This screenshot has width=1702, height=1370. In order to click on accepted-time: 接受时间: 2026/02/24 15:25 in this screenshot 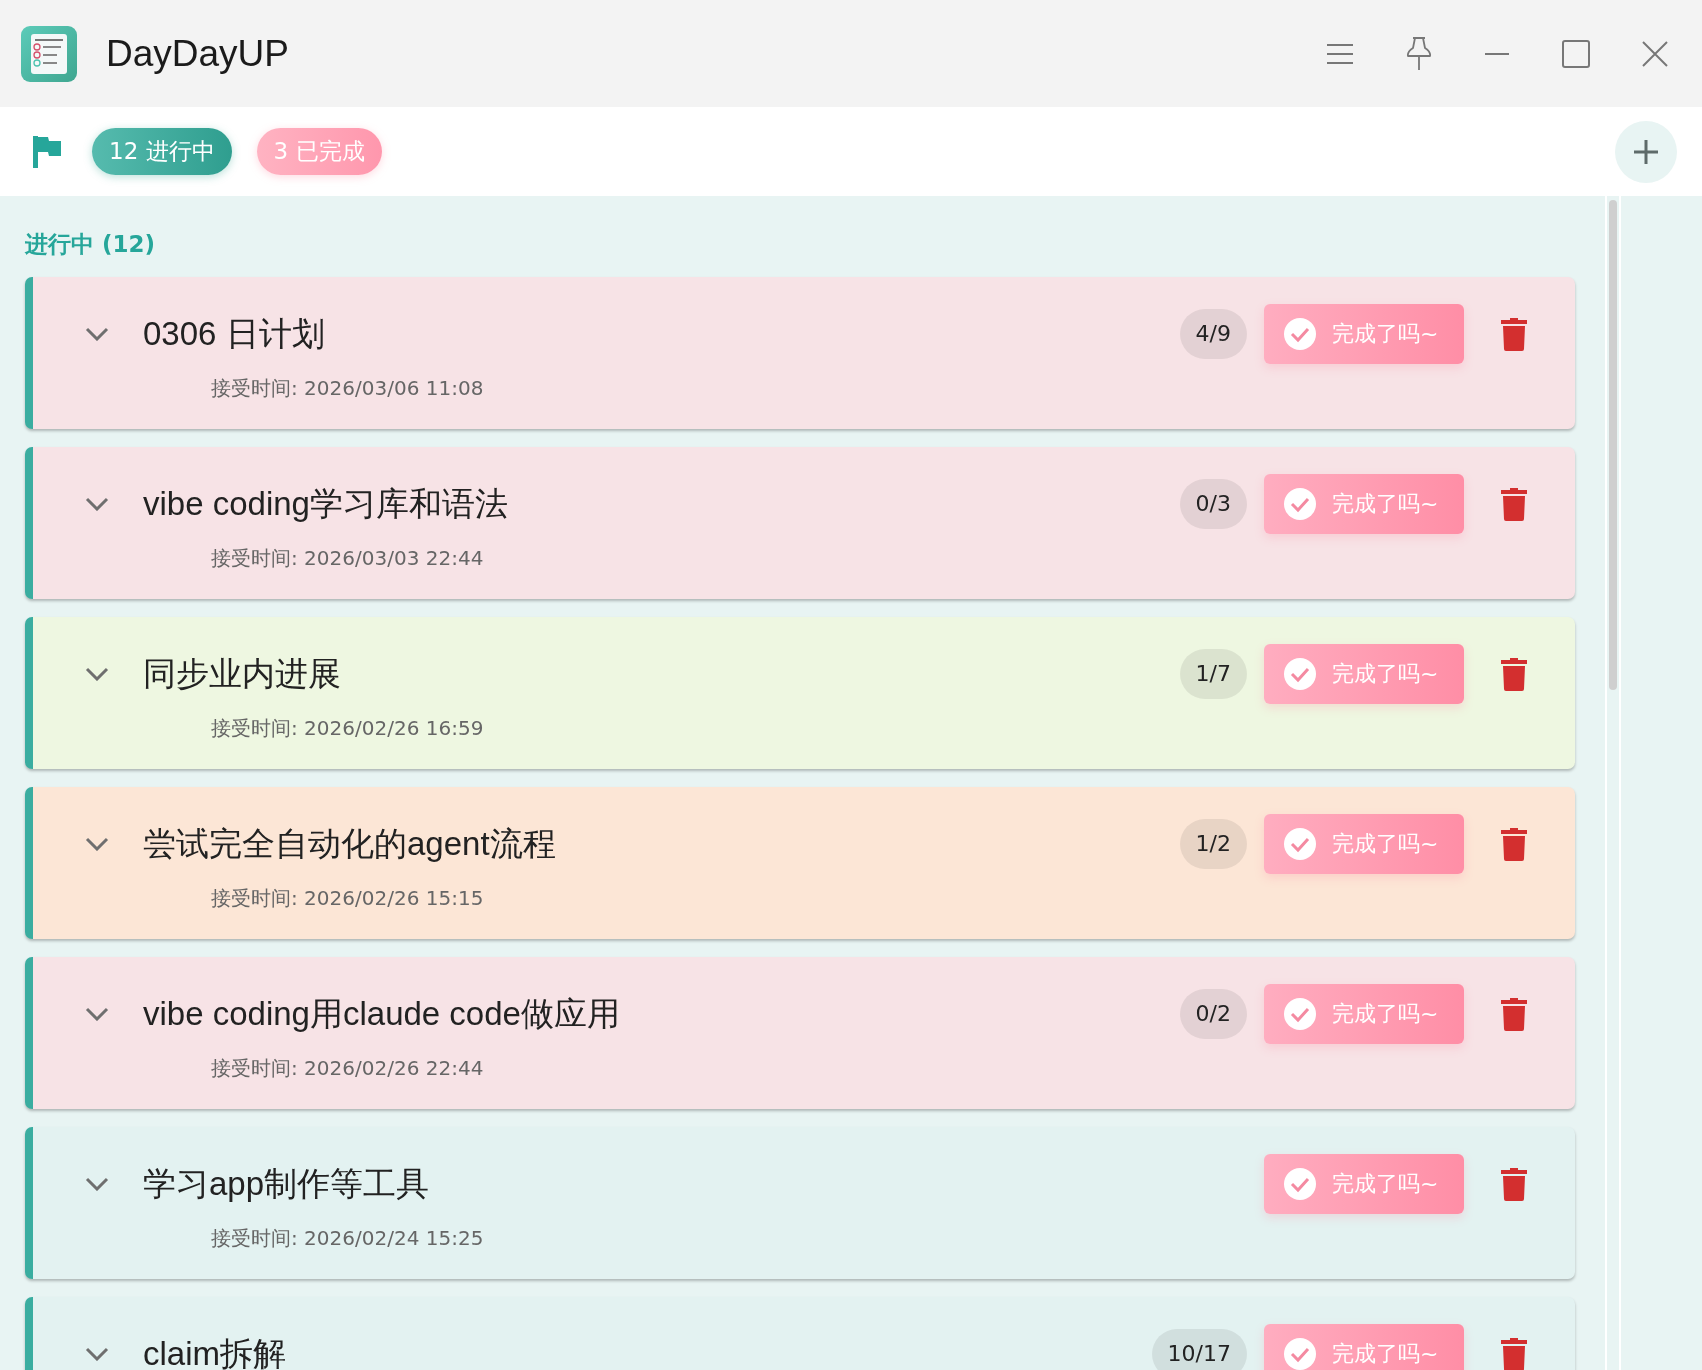, I will do `click(348, 1238)`.